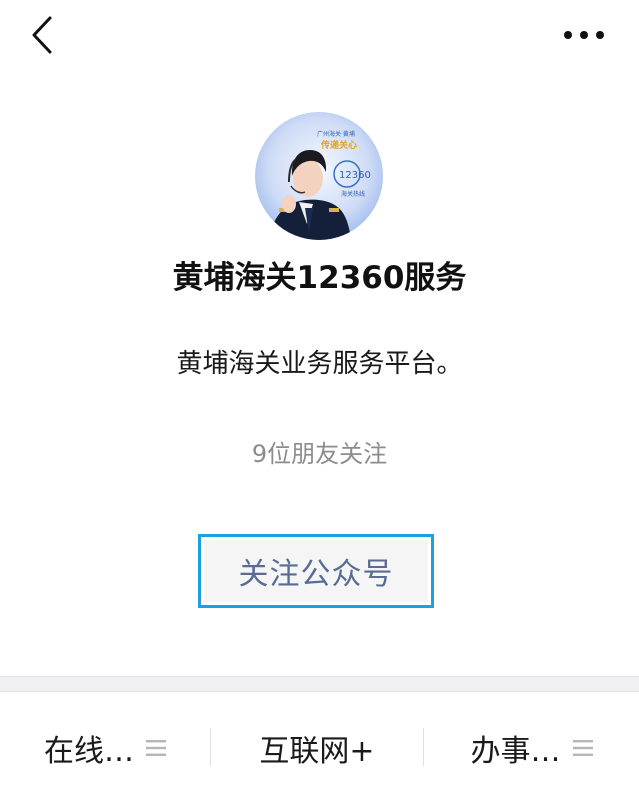 This screenshot has width=639, height=803. Describe the element at coordinates (353, 194) in the screenshot. I see `svg-text: 海关热线` at that location.